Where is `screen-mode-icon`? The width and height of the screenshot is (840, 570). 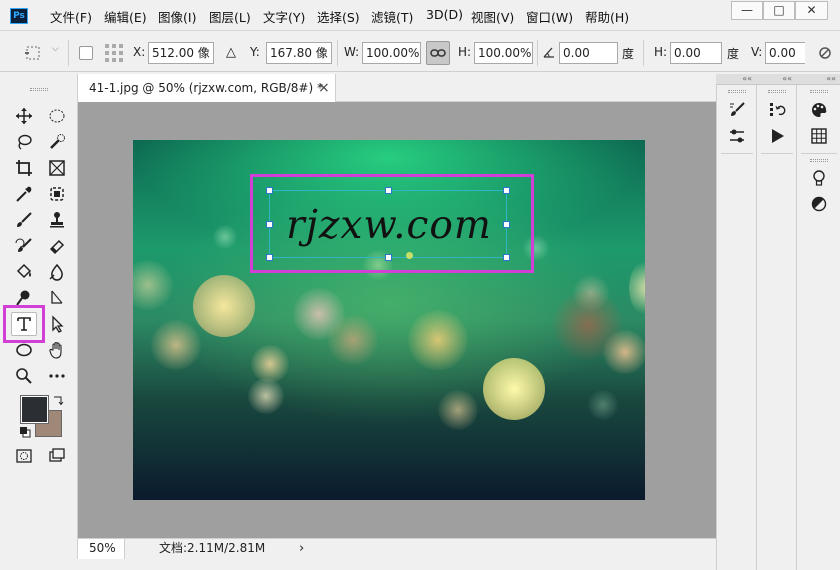
screen-mode-icon is located at coordinates (57, 456).